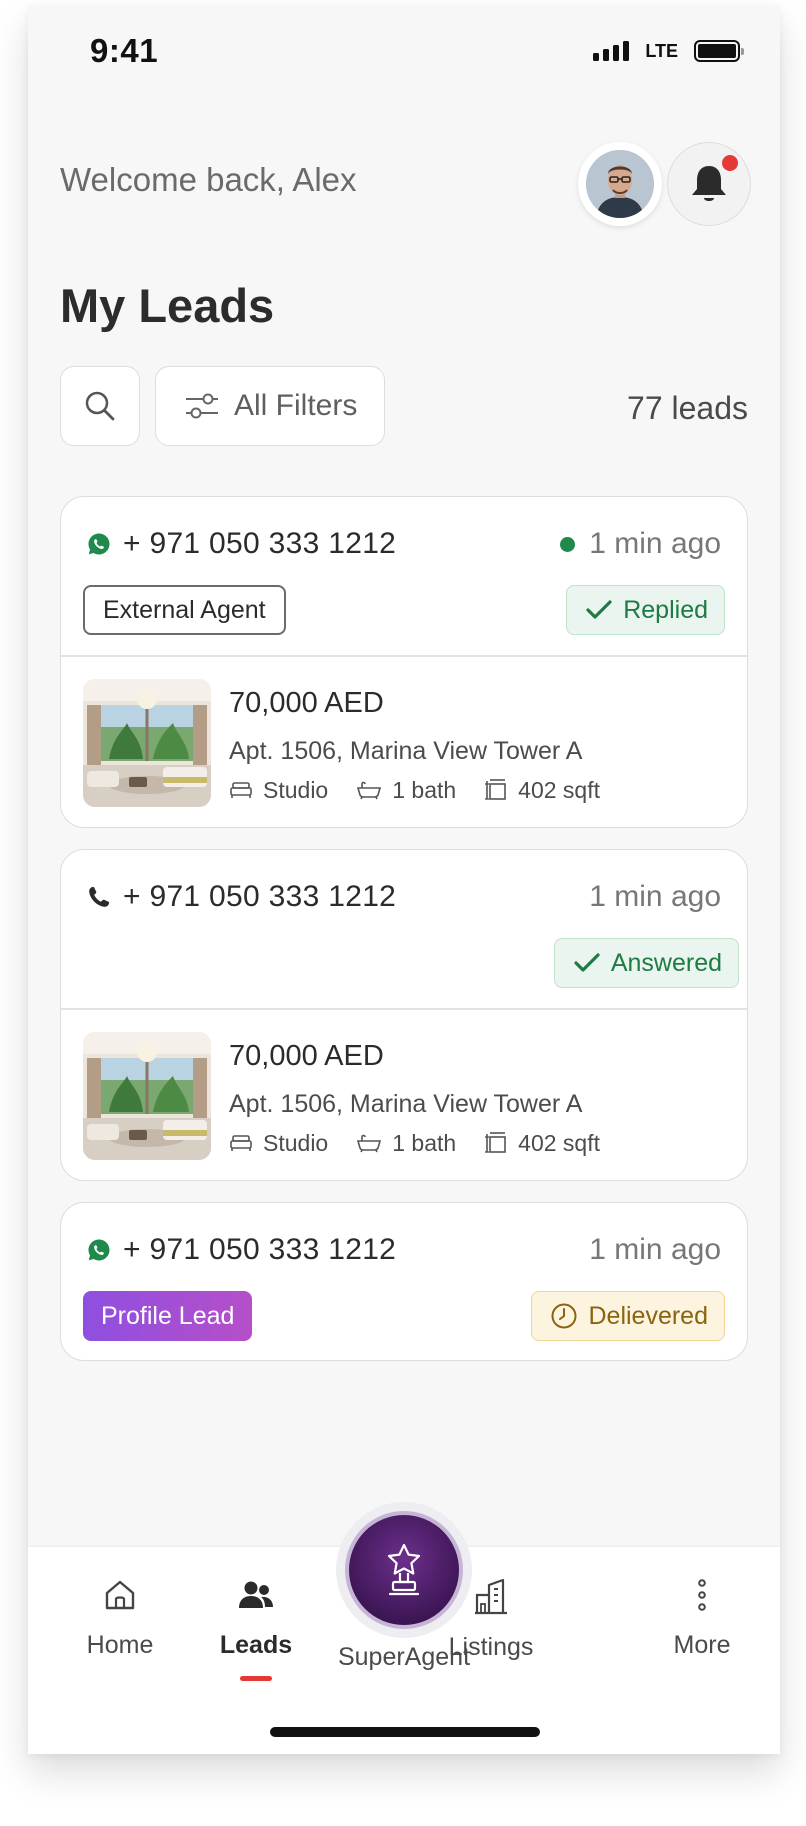 Image resolution: width=806 pixels, height=1826 pixels. Describe the element at coordinates (666, 962) in the screenshot. I see `status-label: Answered` at that location.